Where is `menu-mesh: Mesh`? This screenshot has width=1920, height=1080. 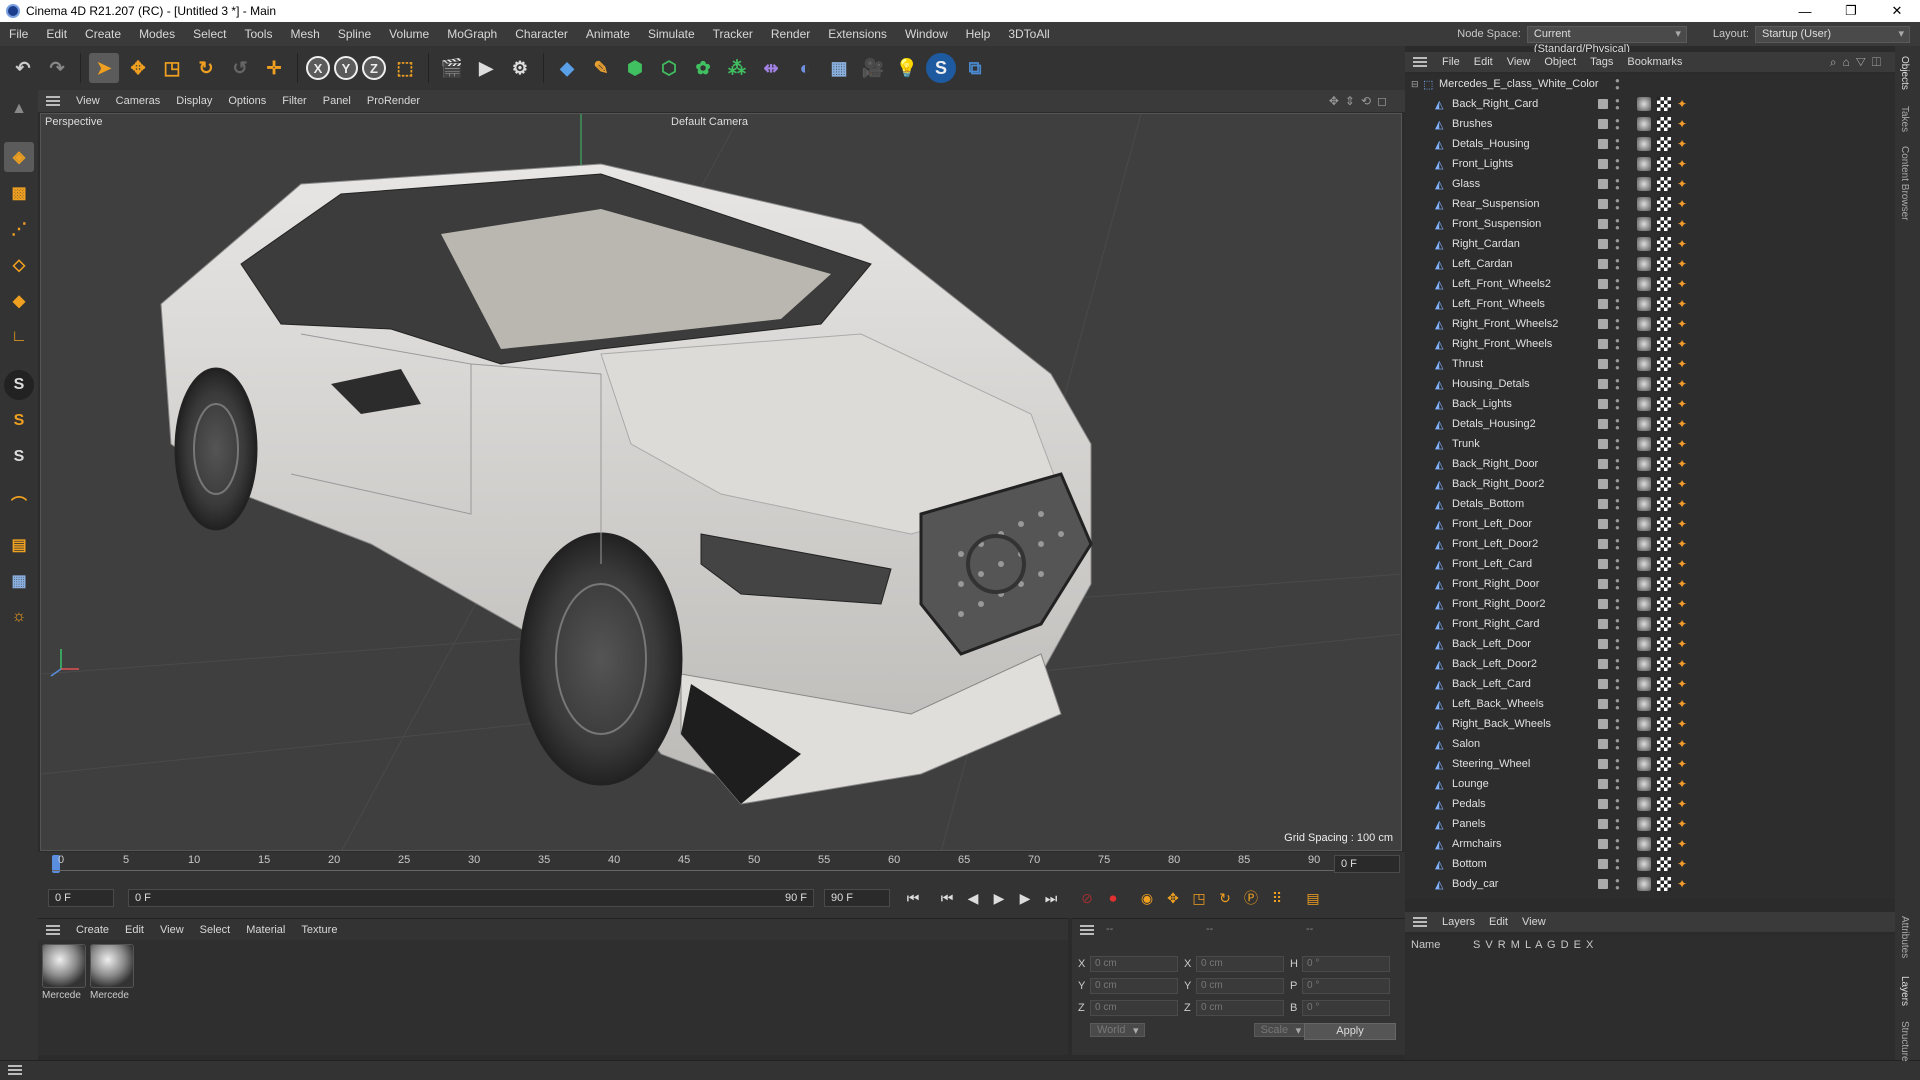 menu-mesh: Mesh is located at coordinates (304, 34).